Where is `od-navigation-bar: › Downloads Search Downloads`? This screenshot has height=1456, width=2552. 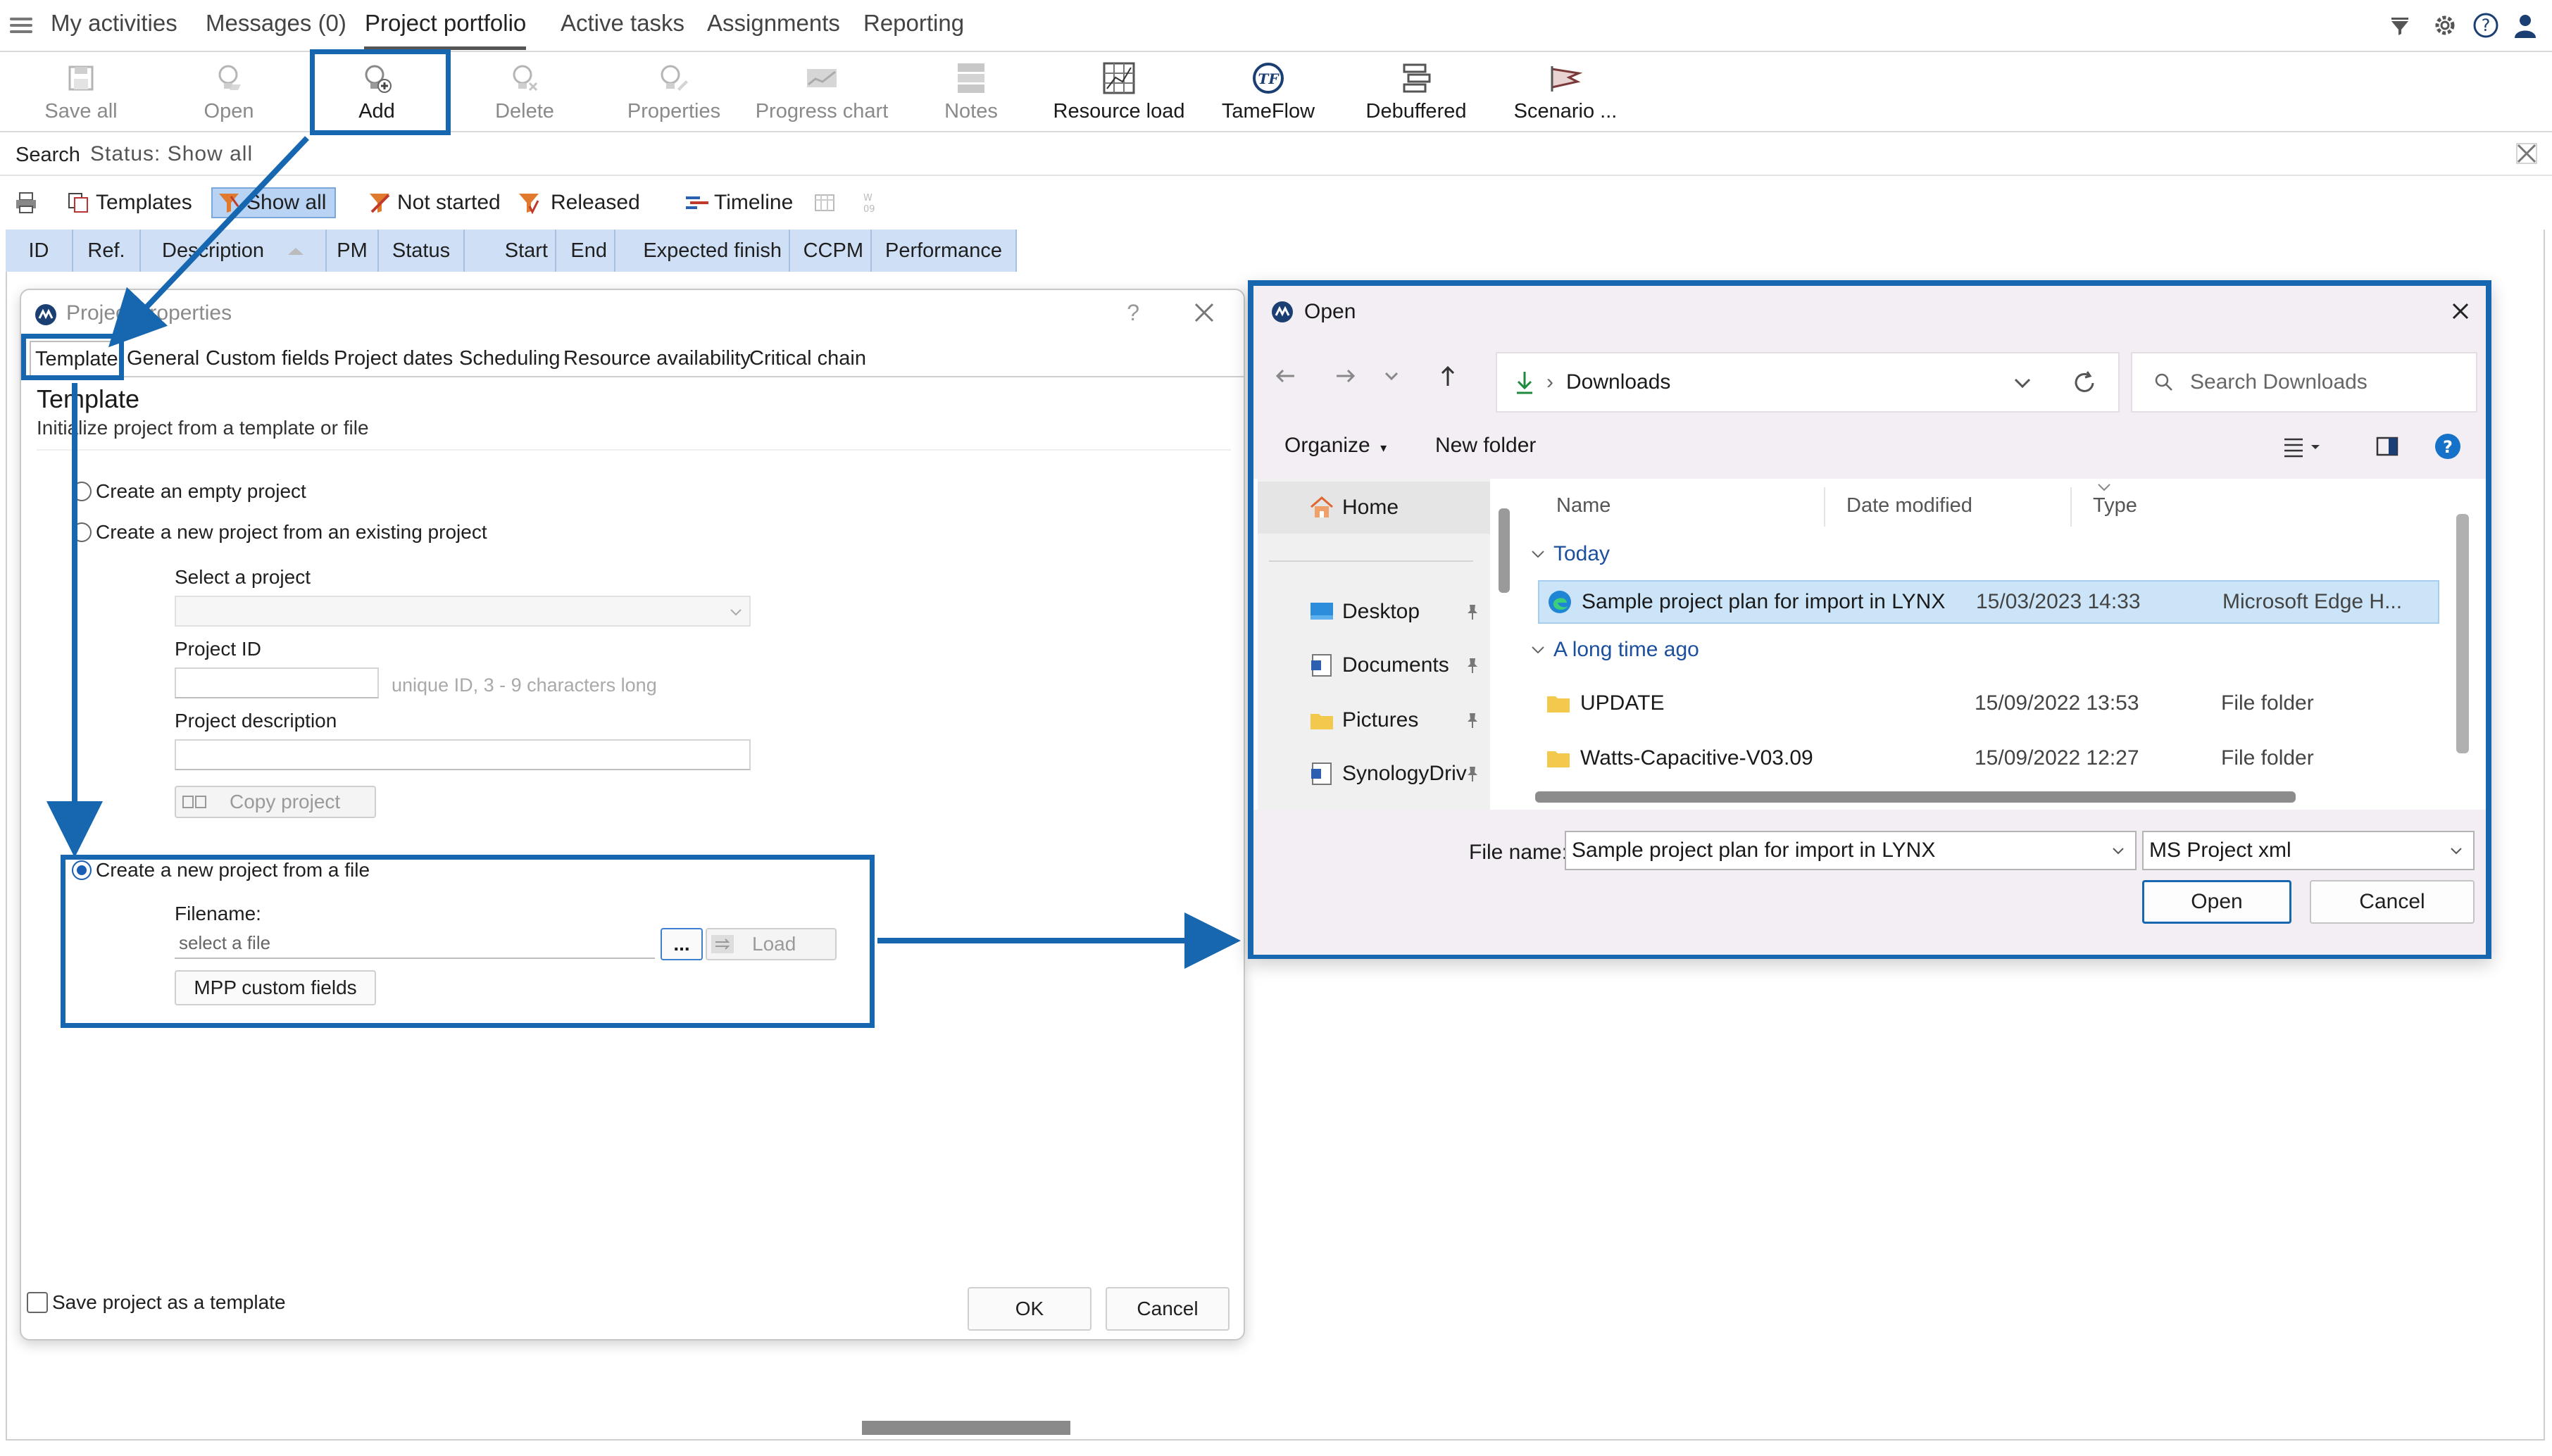
od-navigation-bar: › Downloads Search Downloads is located at coordinates (1869, 376).